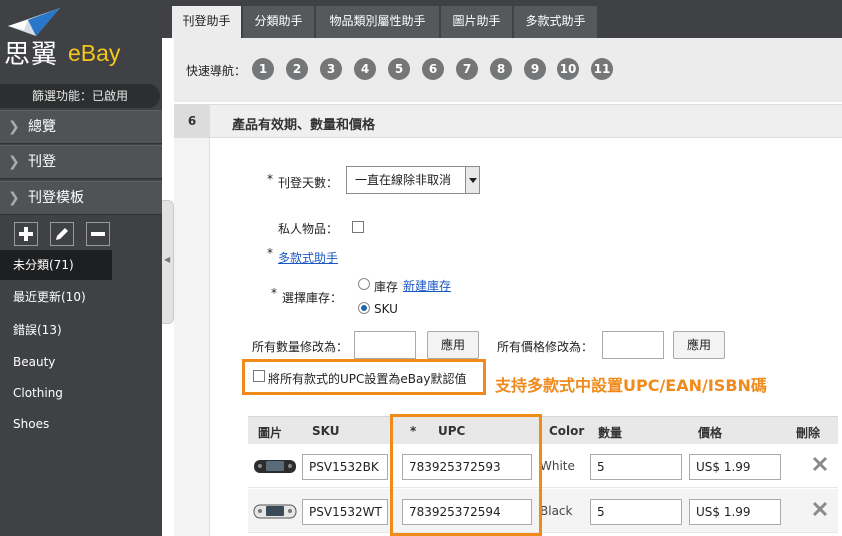  Describe the element at coordinates (56, 362) in the screenshot. I see `category-item-beauty: Beauty` at that location.